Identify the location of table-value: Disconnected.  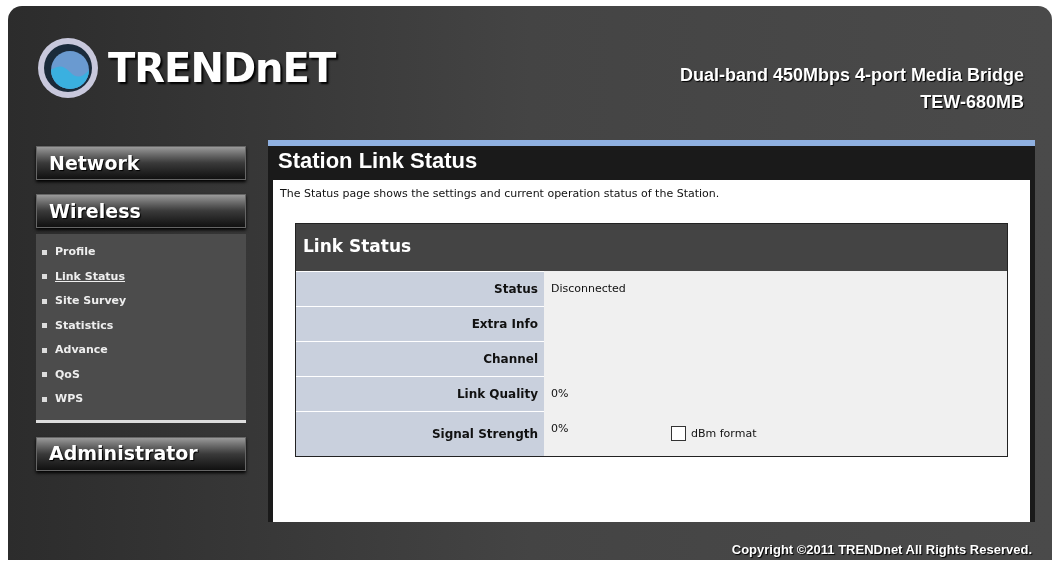
(589, 288).